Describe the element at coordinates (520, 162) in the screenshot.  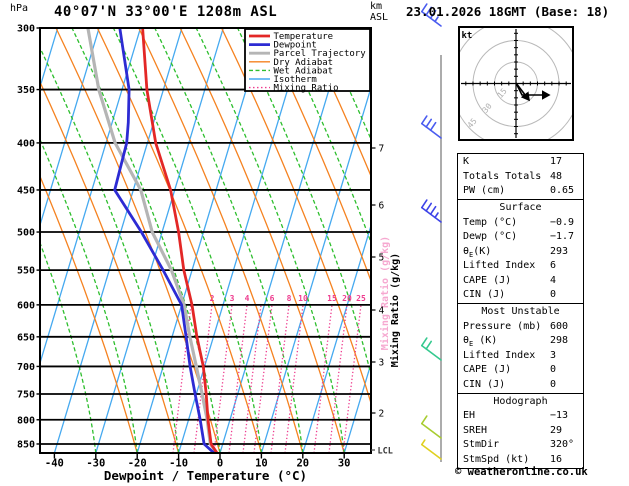
I see `table-row: K 17` at that location.